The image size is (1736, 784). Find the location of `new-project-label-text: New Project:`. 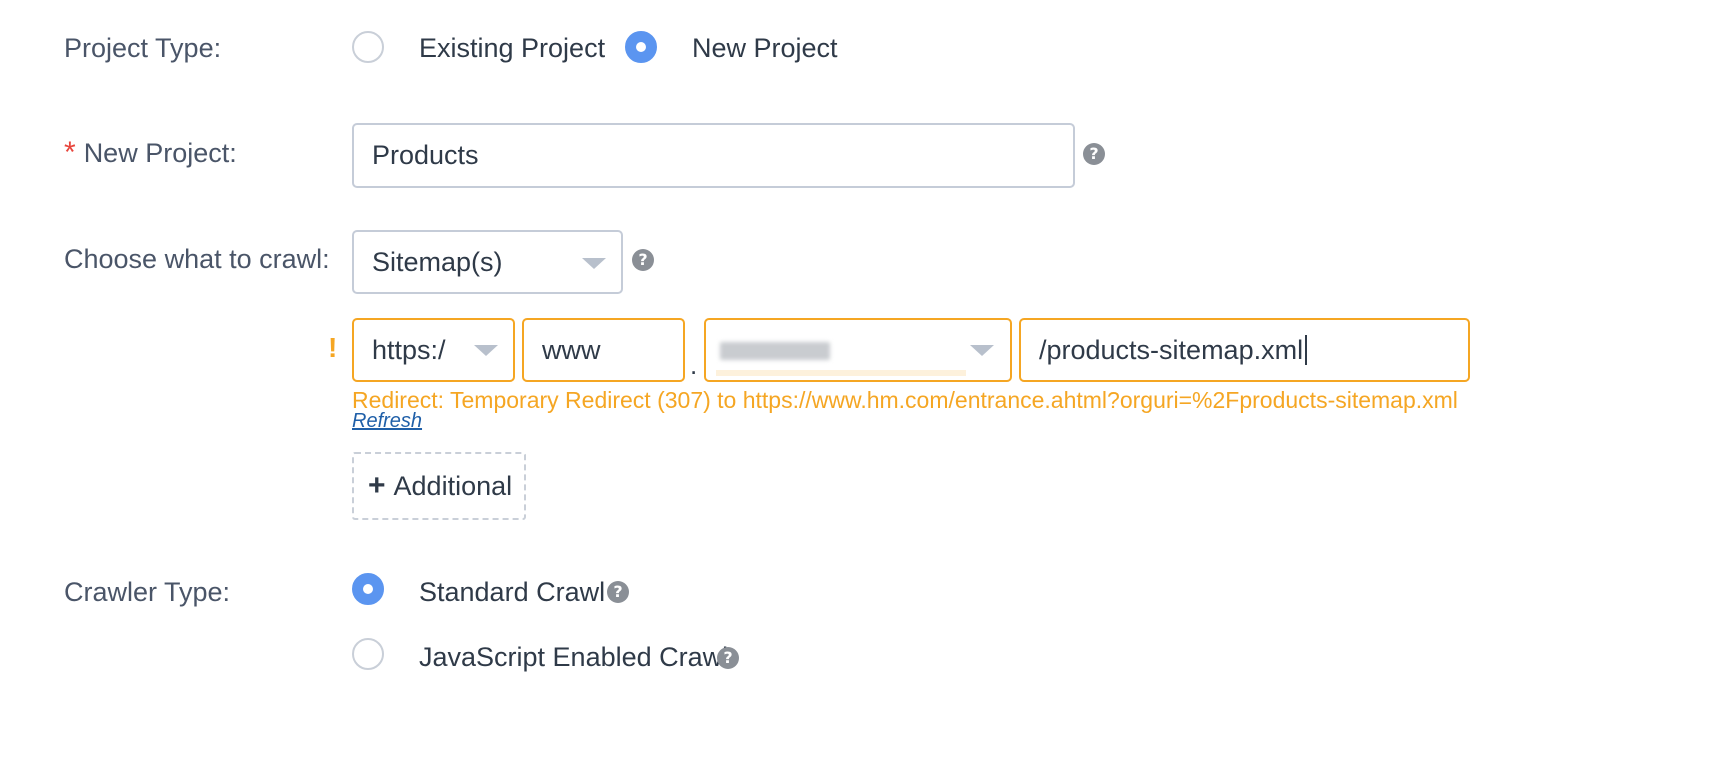

new-project-label-text: New Project: is located at coordinates (160, 153).